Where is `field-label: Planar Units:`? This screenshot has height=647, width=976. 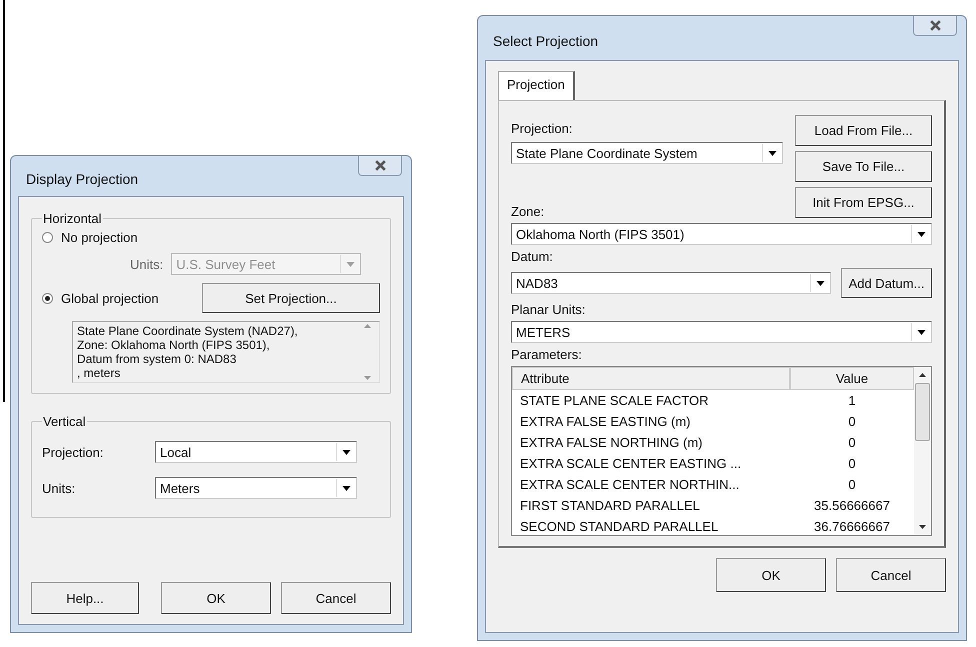
field-label: Planar Units: is located at coordinates (548, 309).